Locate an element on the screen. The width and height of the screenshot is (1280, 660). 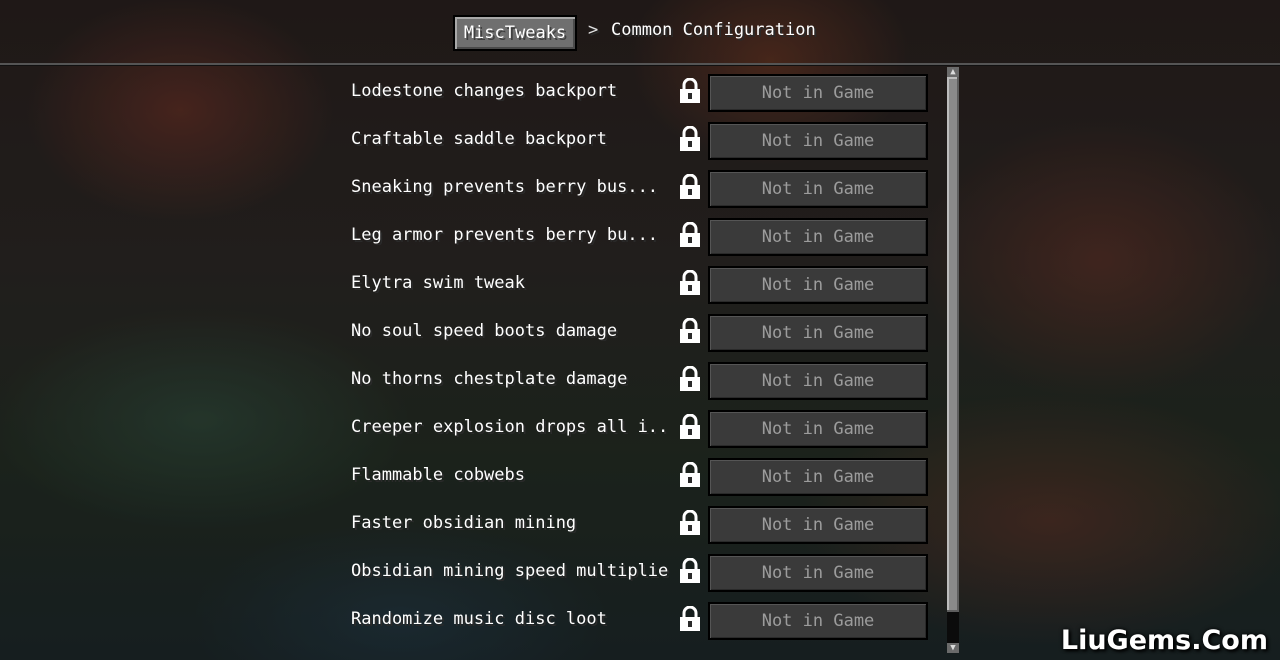
config-row: No soul speed boots damage Not in Game is located at coordinates (640, 330).